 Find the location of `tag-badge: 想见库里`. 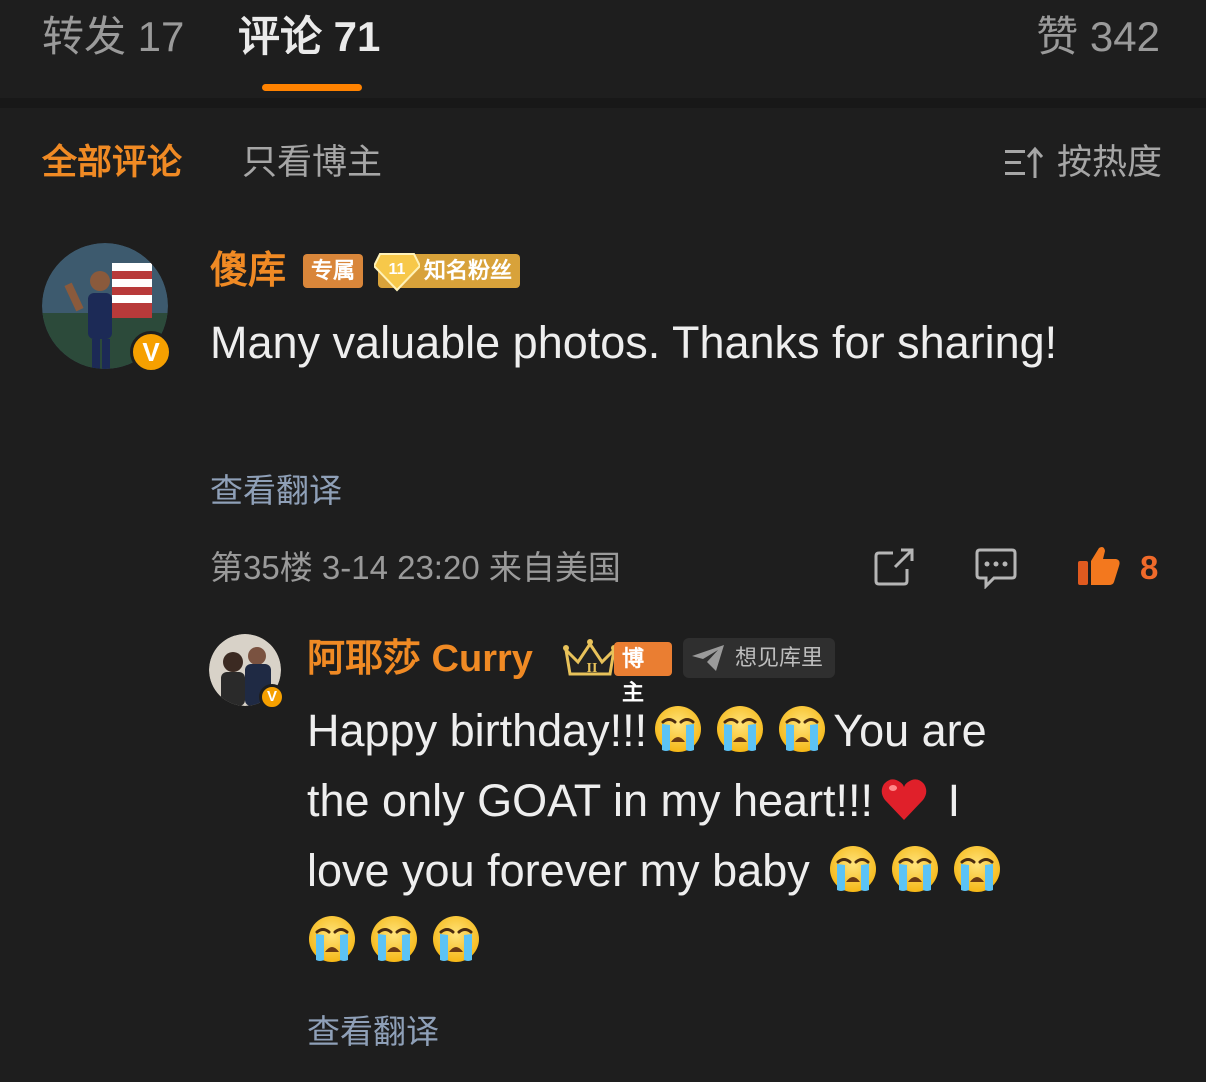

tag-badge: 想见库里 is located at coordinates (759, 658).